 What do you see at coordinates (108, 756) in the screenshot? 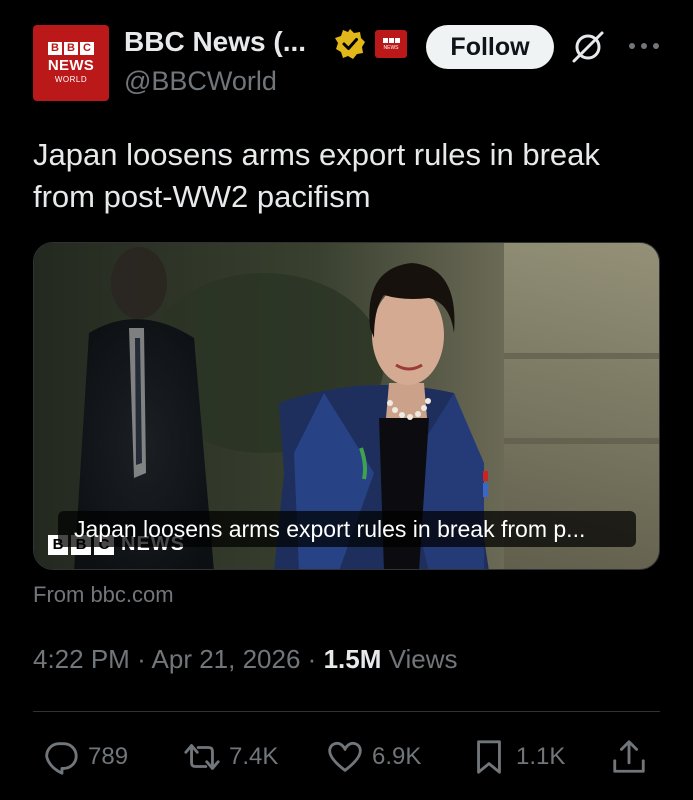
I see `reply-count: 789` at bounding box center [108, 756].